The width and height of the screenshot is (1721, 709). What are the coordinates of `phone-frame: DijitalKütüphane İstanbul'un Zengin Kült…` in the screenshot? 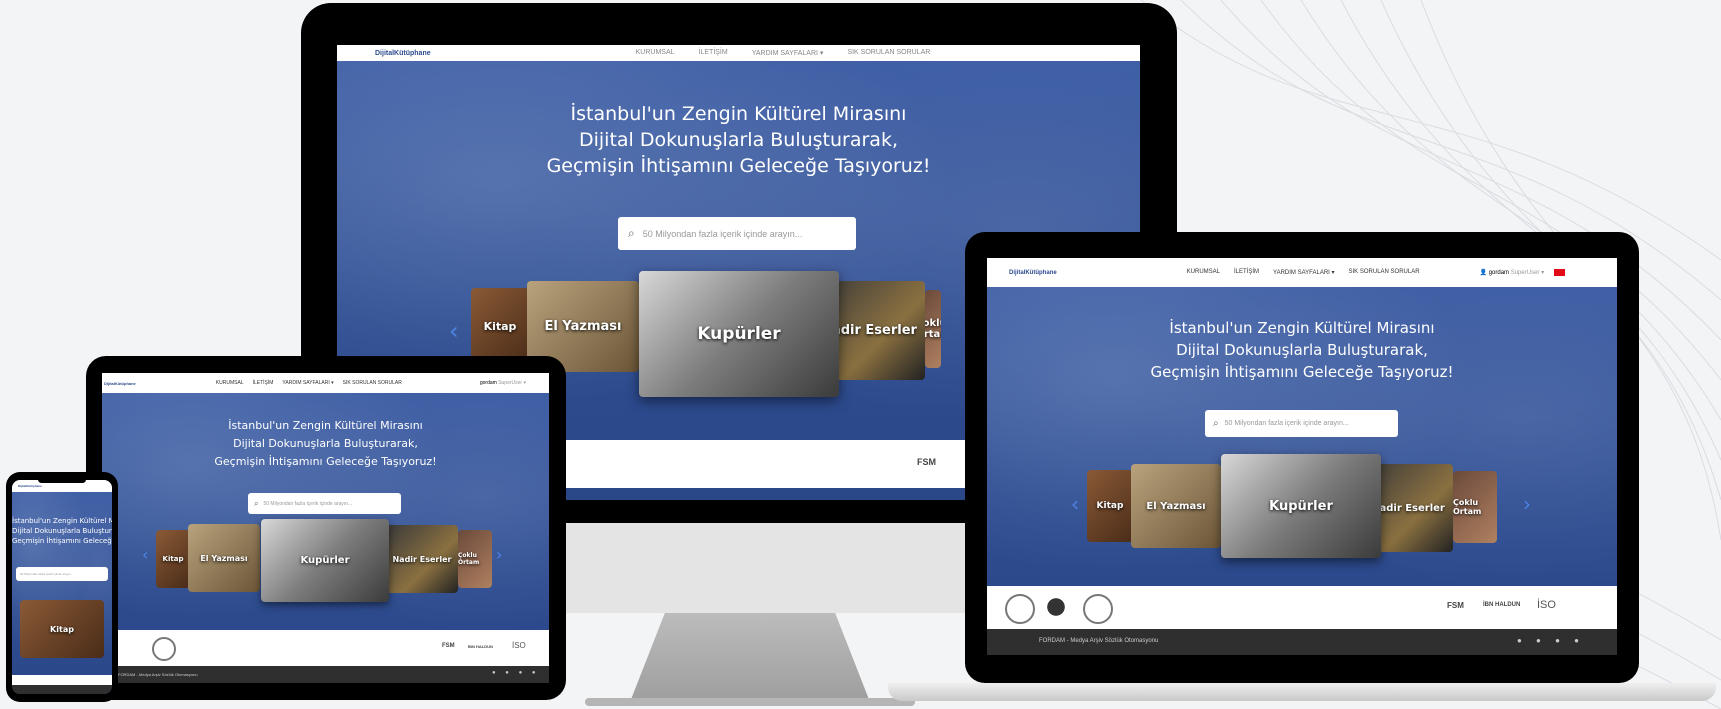 It's located at (62, 587).